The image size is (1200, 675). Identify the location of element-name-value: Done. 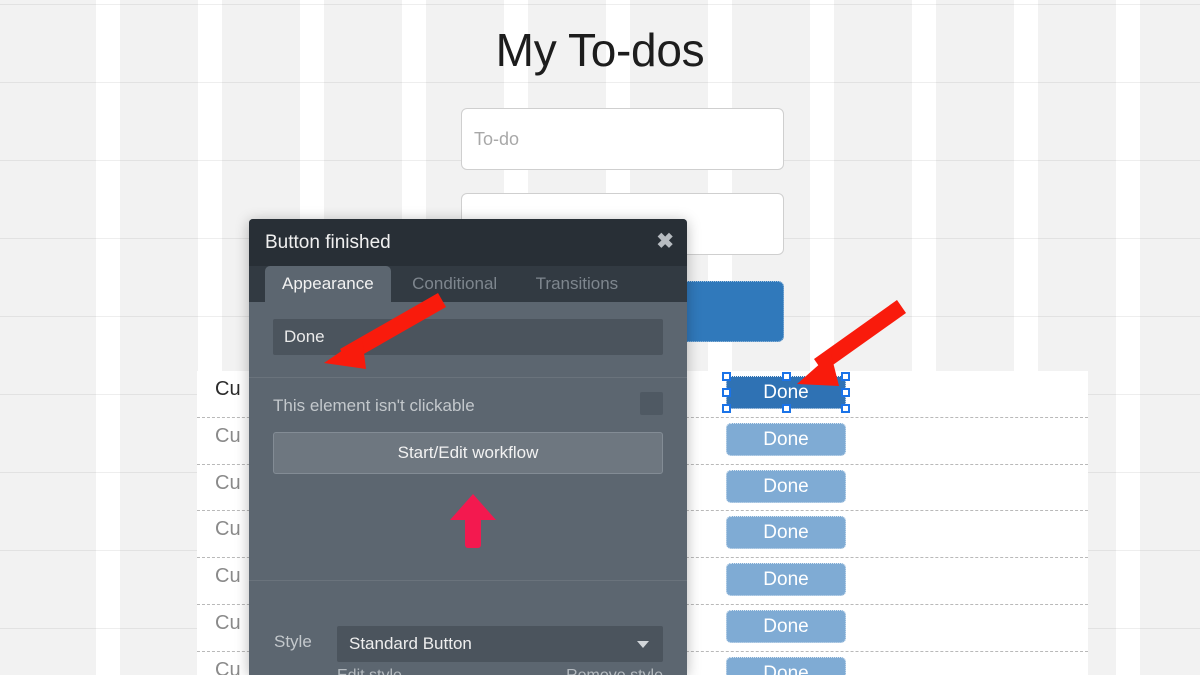
(304, 336).